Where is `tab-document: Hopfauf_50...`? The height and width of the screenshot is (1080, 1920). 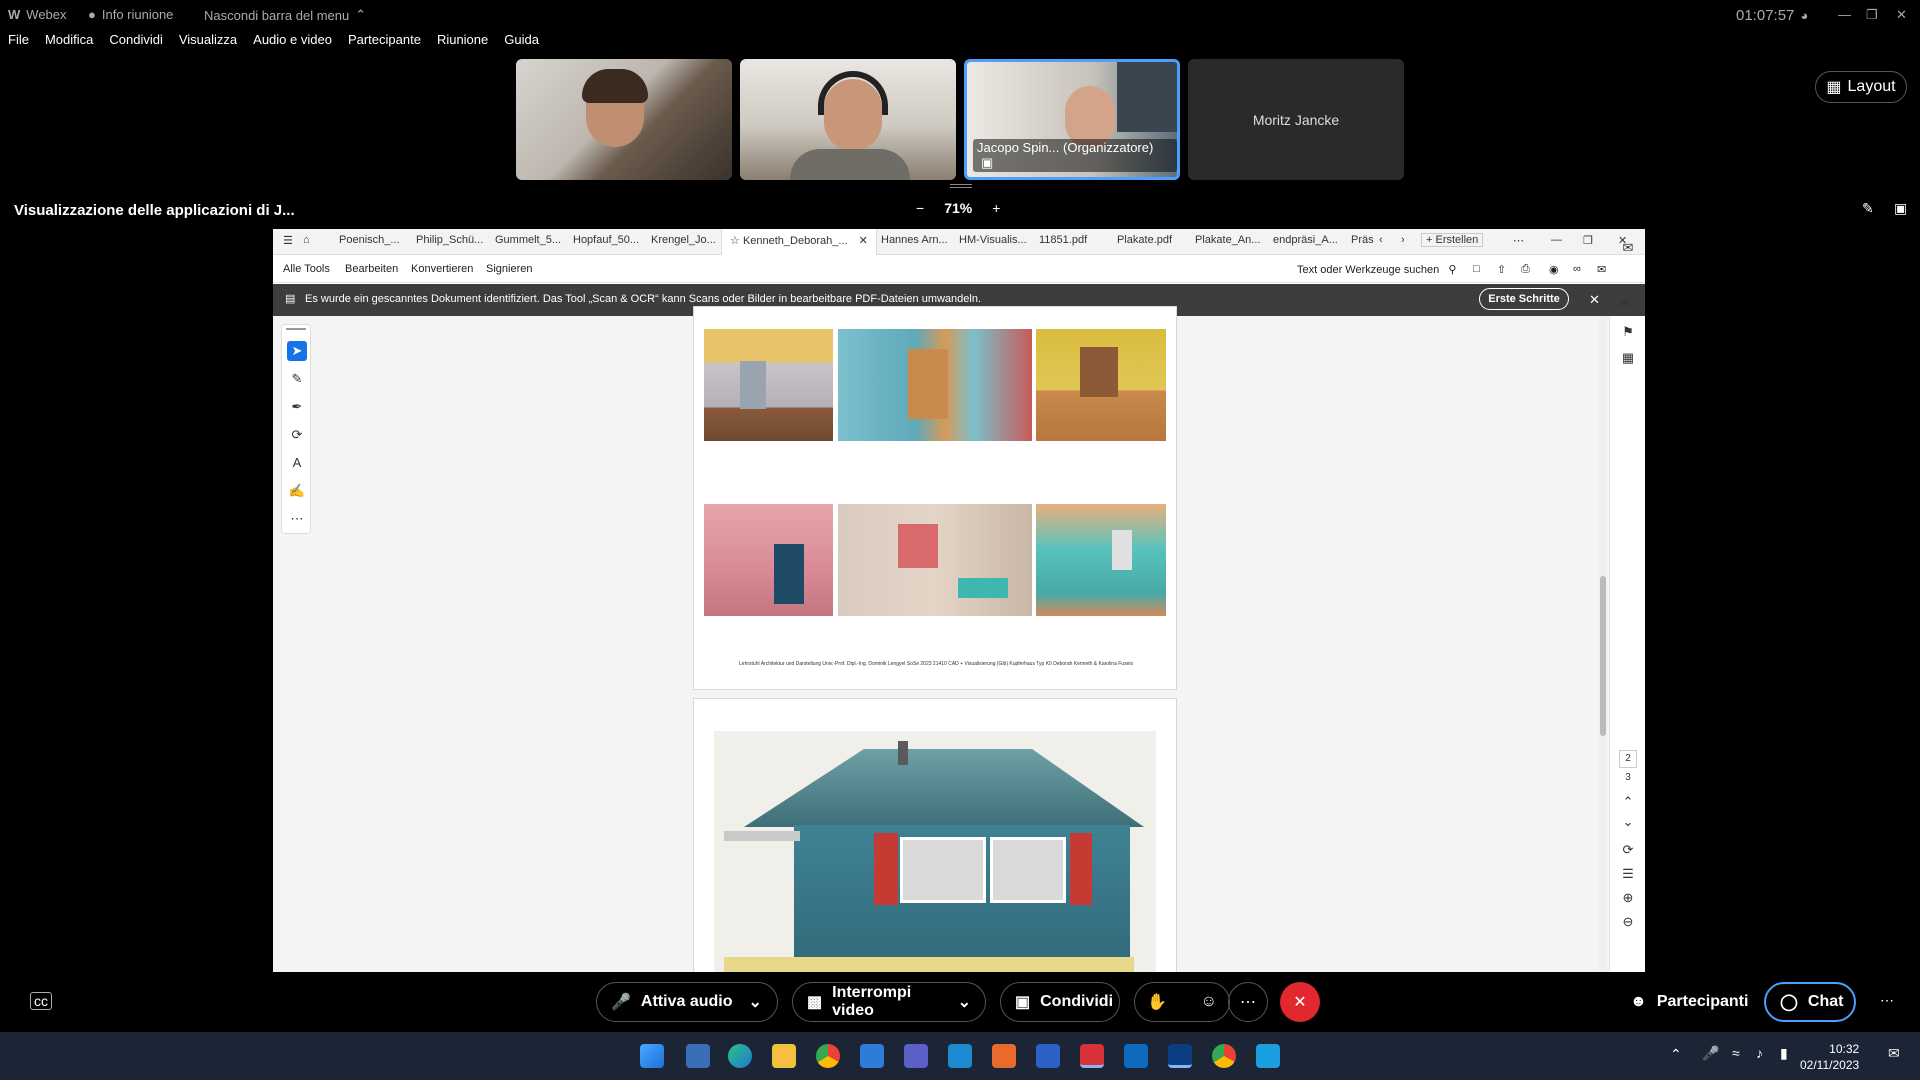
tab-document: Hopfauf_50... is located at coordinates (606, 240).